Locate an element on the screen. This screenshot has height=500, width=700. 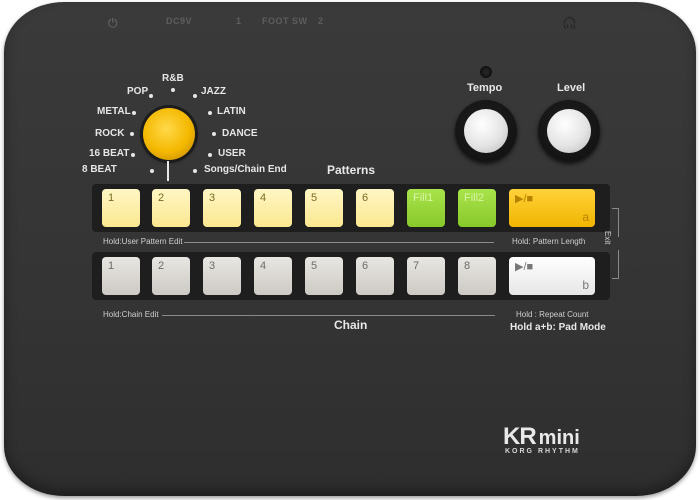
style-option-user: USER is located at coordinates (232, 153).